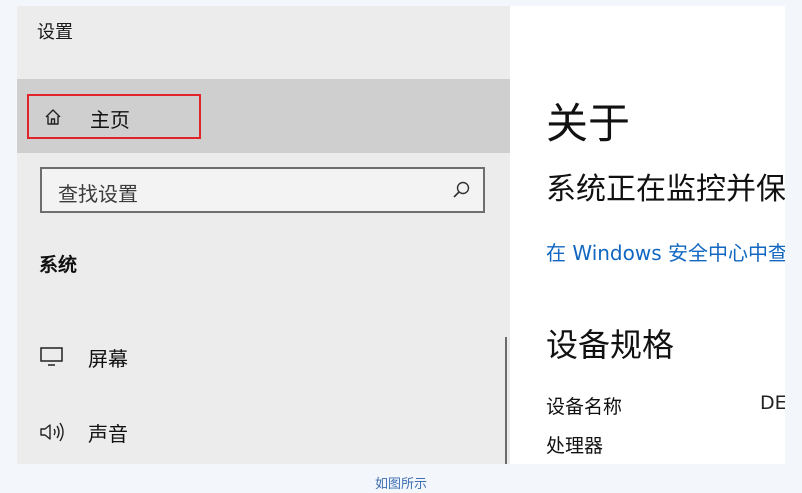 Image resolution: width=802 pixels, height=493 pixels. What do you see at coordinates (52, 432) in the screenshot?
I see `speaker-icon` at bounding box center [52, 432].